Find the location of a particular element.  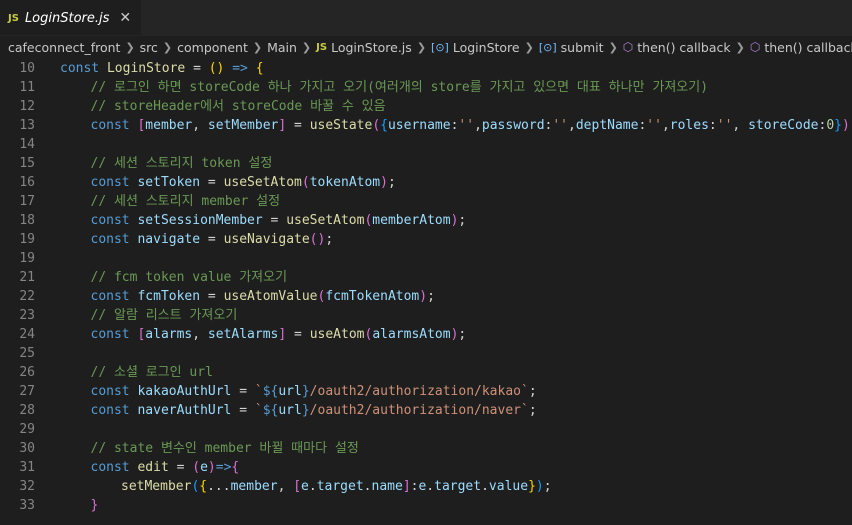

code-token: useSetAtom is located at coordinates (325, 220).